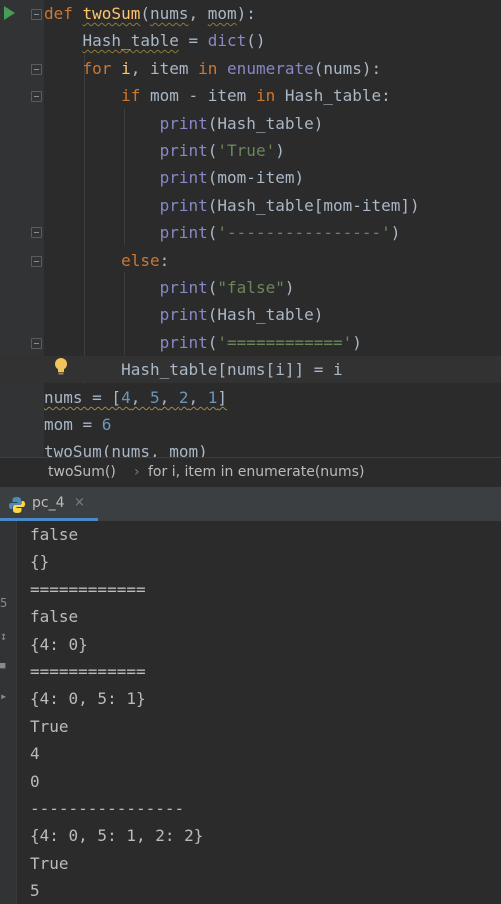 This screenshot has width=501, height=904. What do you see at coordinates (83, 397) in the screenshot?
I see `code-token: nums = [` at bounding box center [83, 397].